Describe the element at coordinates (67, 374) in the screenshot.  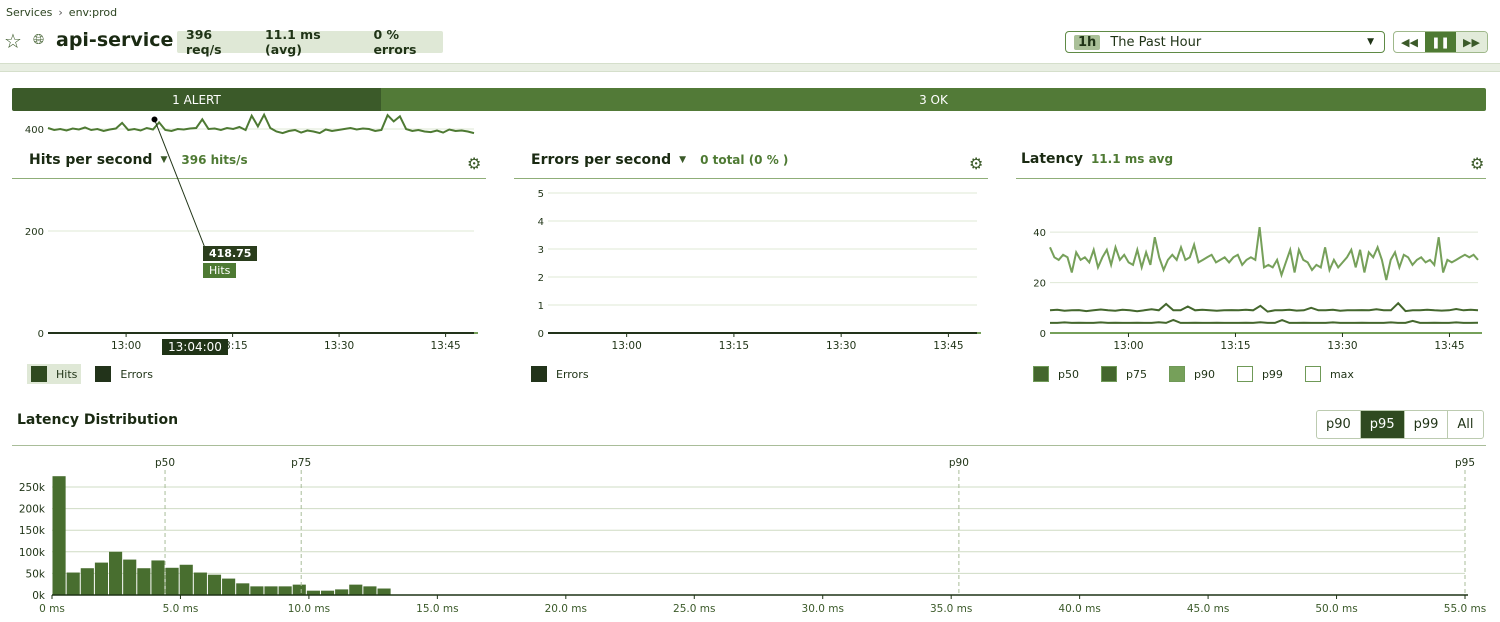
I see `legend-label: Hits` at that location.